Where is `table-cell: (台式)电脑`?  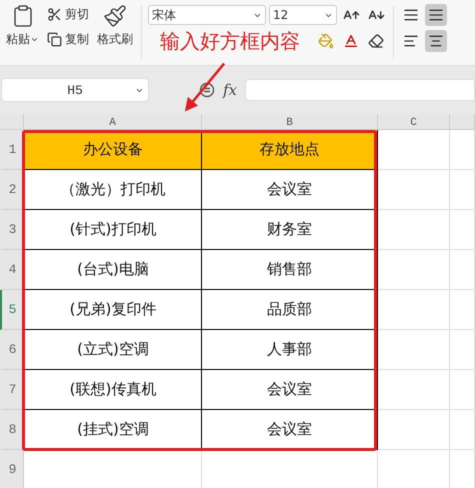
table-cell: (台式)电脑 is located at coordinates (113, 270).